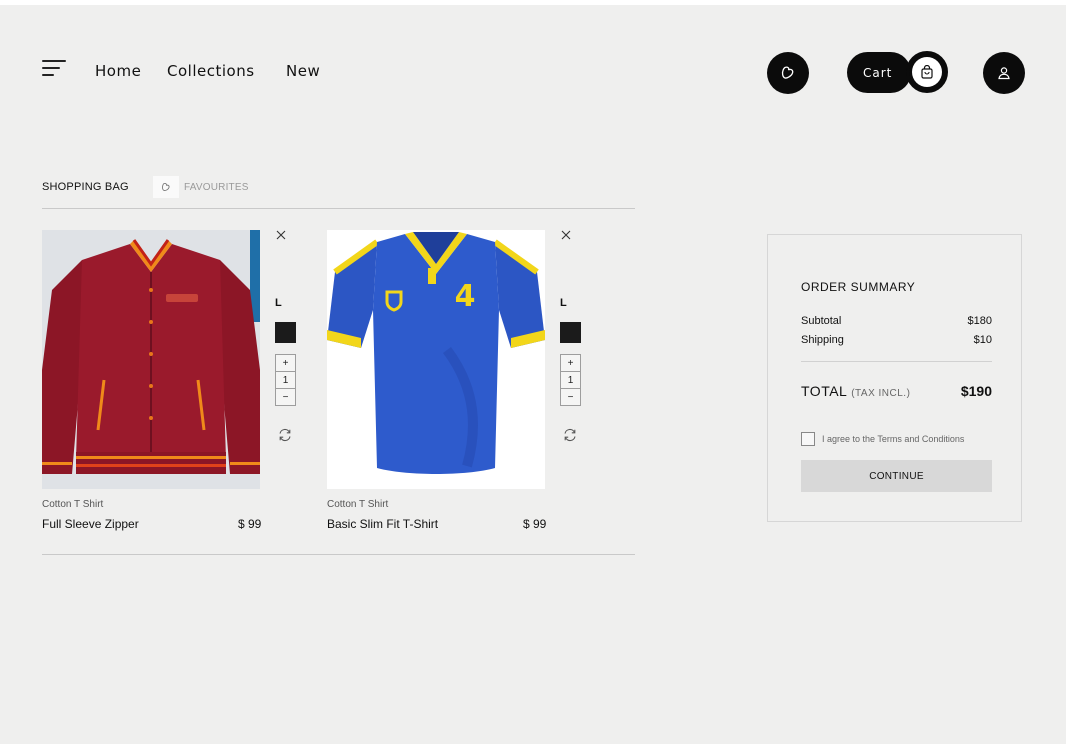 The height and width of the screenshot is (751, 1069). What do you see at coordinates (382, 524) in the screenshot?
I see `product-name: Basic Slim Fit T-Shirt` at bounding box center [382, 524].